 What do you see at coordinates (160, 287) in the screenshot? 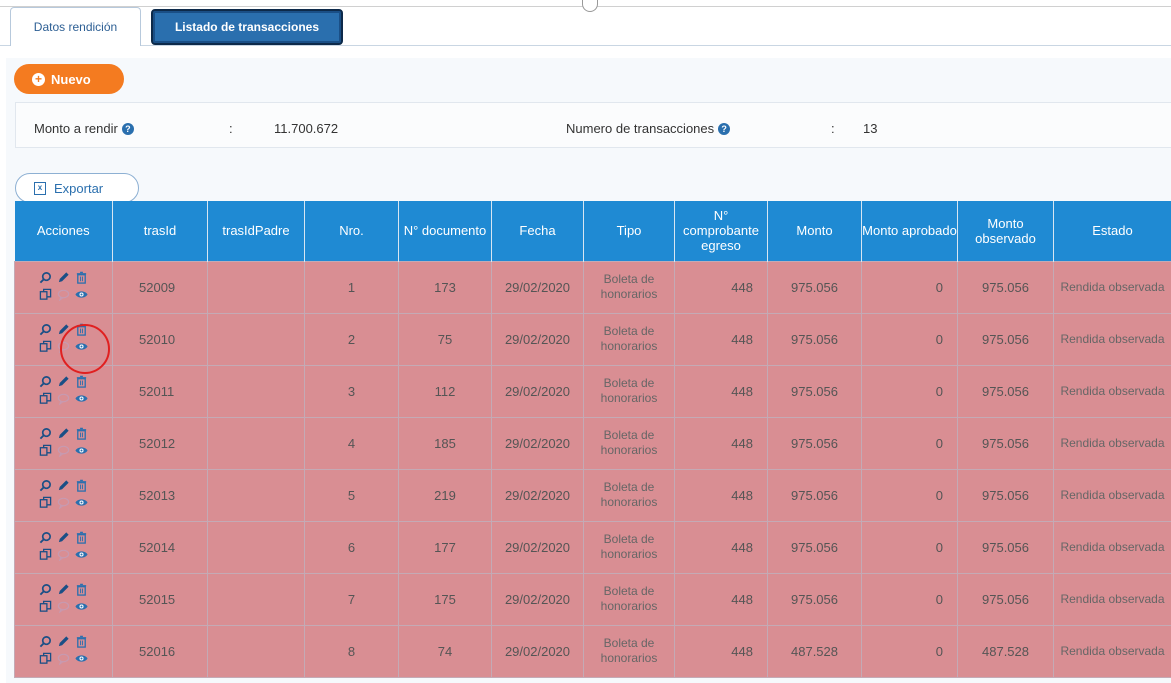
I see `trasid-cell: 52009` at bounding box center [160, 287].